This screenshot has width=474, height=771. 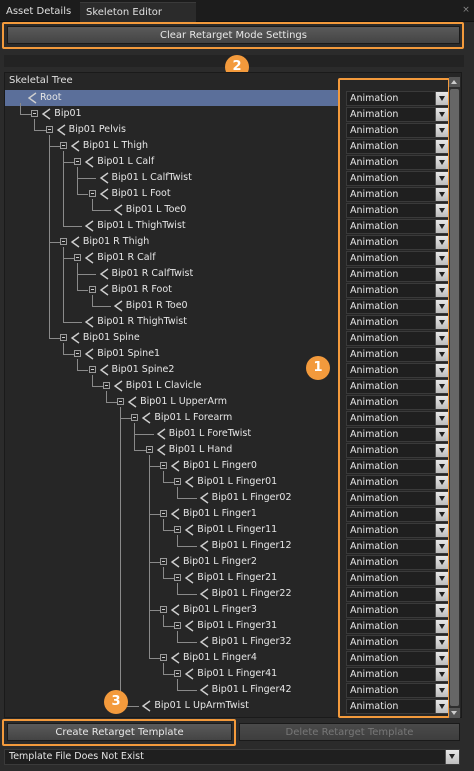 I want to click on tree-row: Bip01 L Finger22 Animation, so click(x=227, y=594).